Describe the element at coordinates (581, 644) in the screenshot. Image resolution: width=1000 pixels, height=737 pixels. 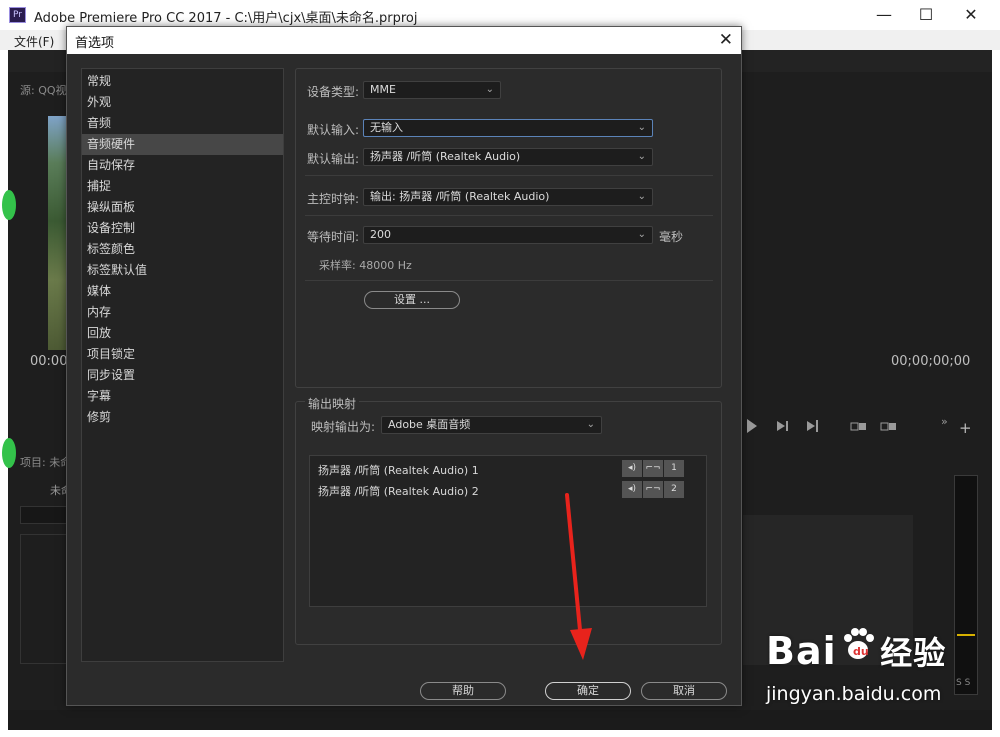
I see `arrow-head` at that location.